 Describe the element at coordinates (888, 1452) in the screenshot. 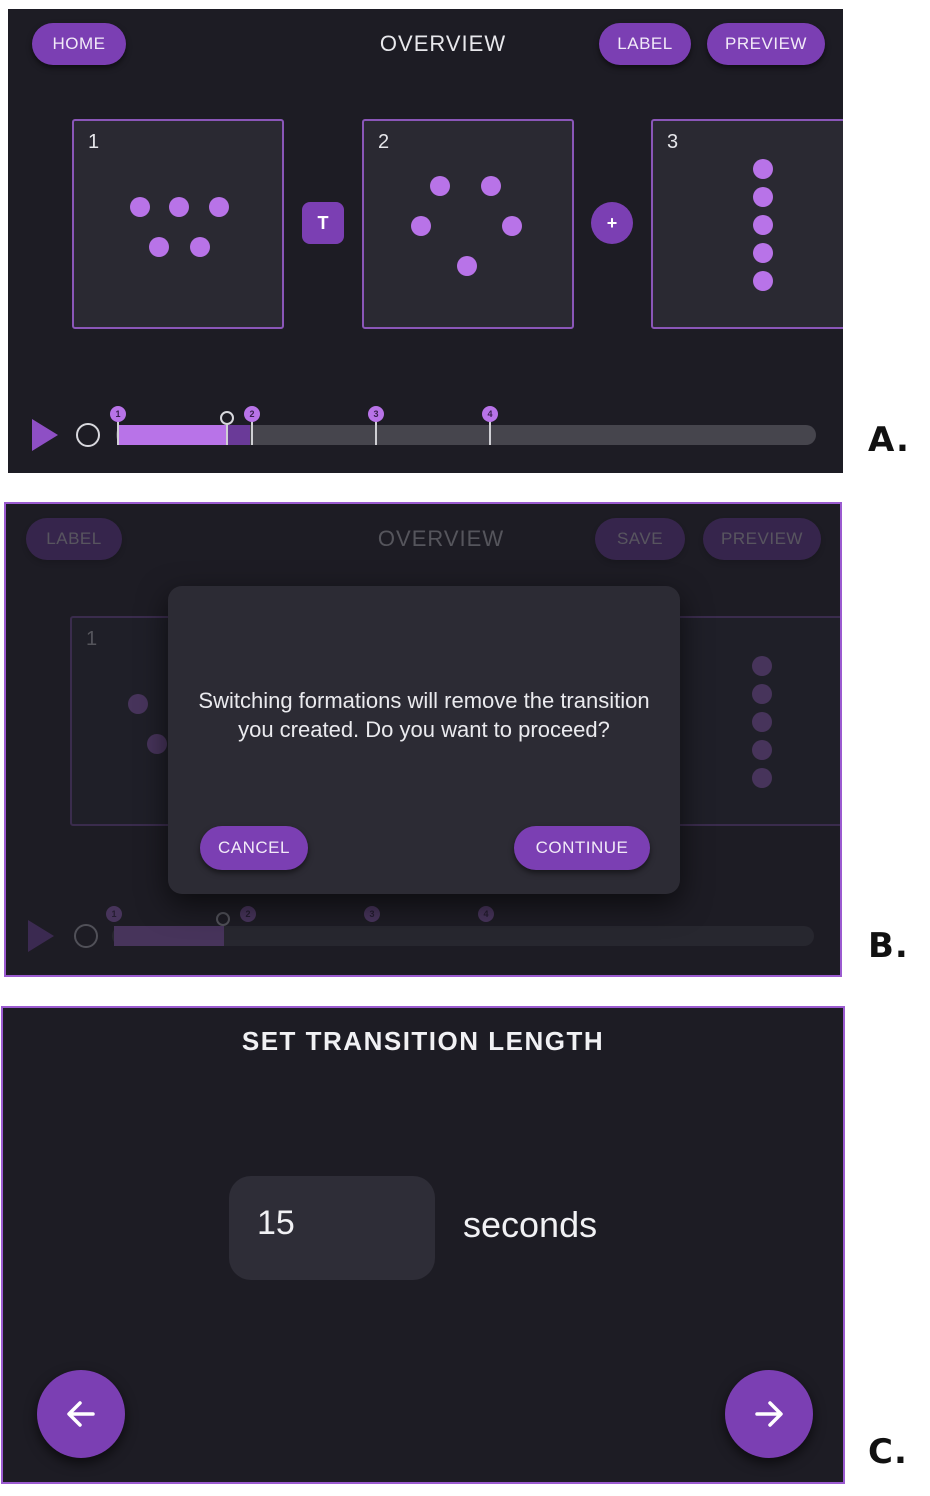

I see `panel-label-c: C.` at that location.